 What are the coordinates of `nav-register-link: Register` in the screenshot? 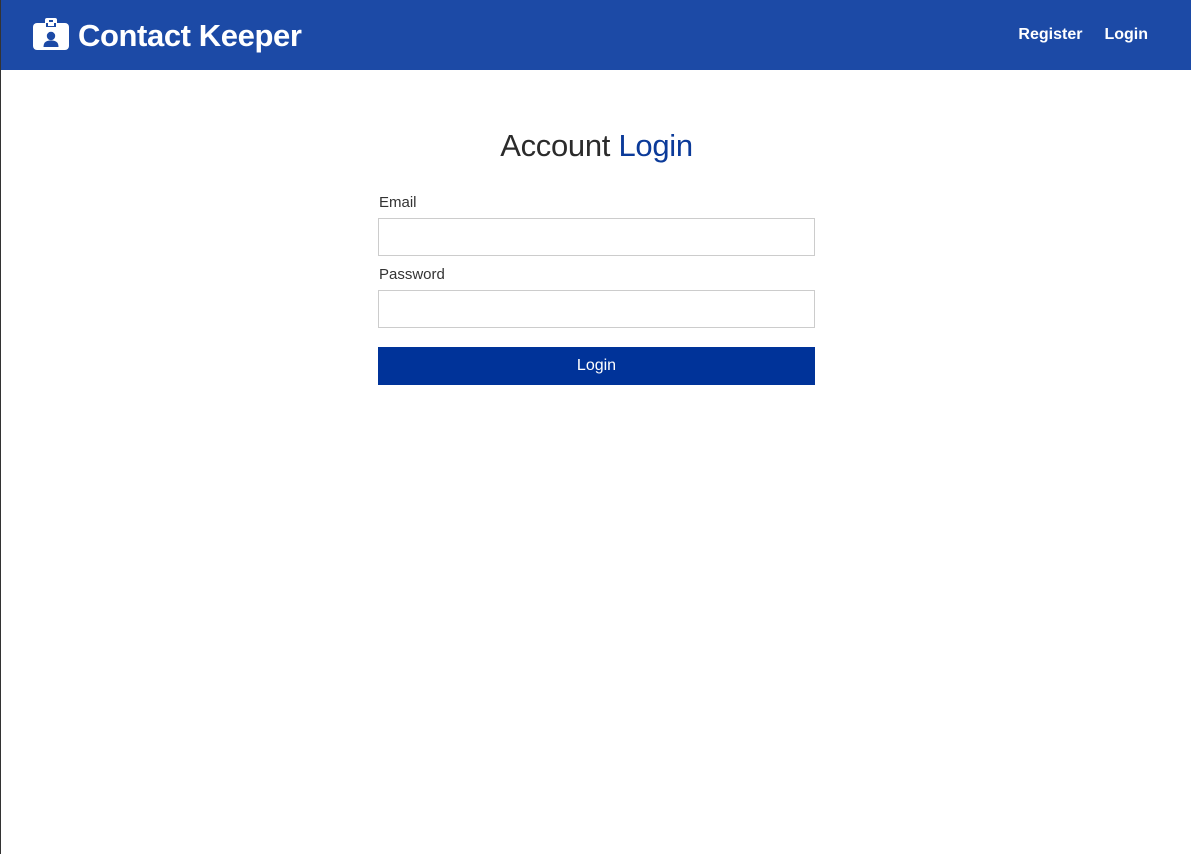 It's located at (1050, 35).